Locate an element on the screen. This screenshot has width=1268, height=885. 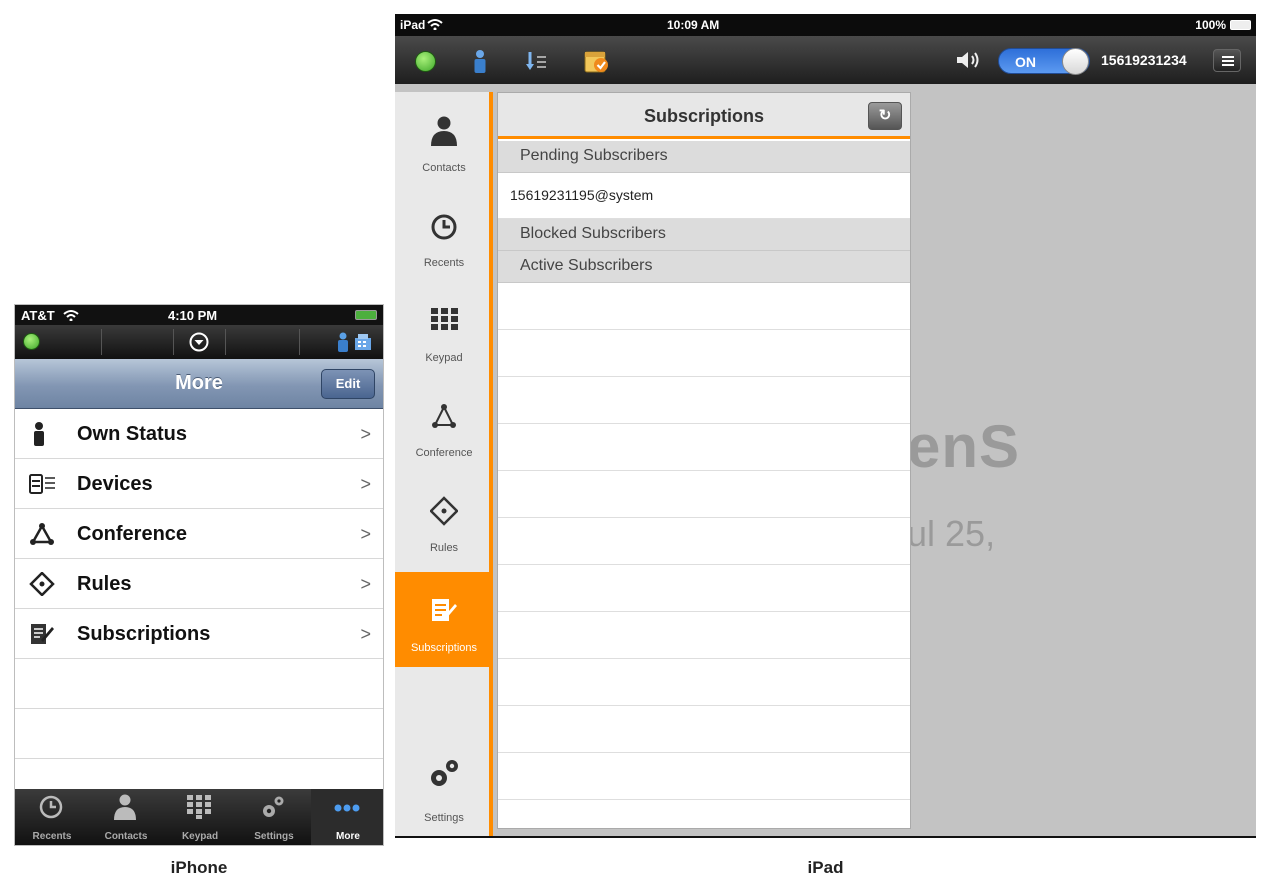
iphone-status-bar: AT&T 4:10 PM is located at coordinates (199, 315).